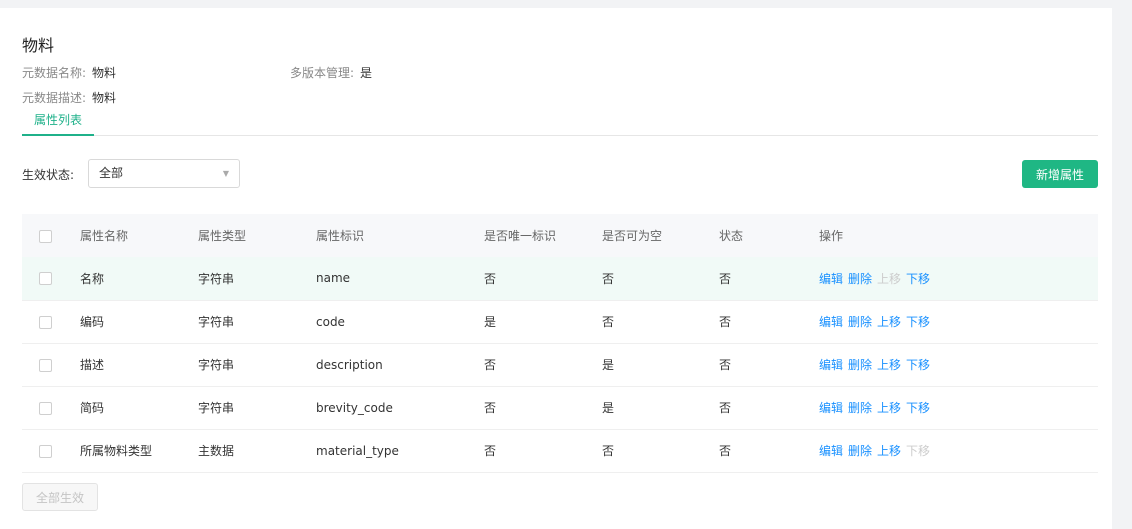  What do you see at coordinates (164, 173) in the screenshot?
I see `status-filter-select: 全部 ▼` at bounding box center [164, 173].